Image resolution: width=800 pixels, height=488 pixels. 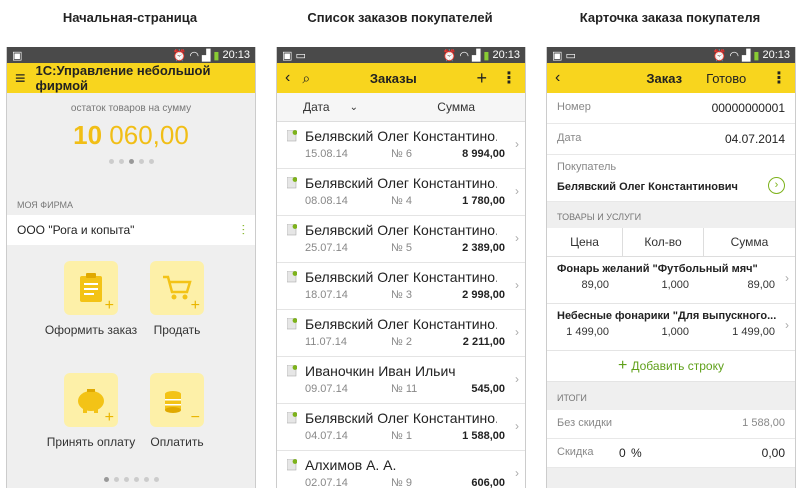 I want to click on order-buyer: Алхимов А. А., so click(x=351, y=465).